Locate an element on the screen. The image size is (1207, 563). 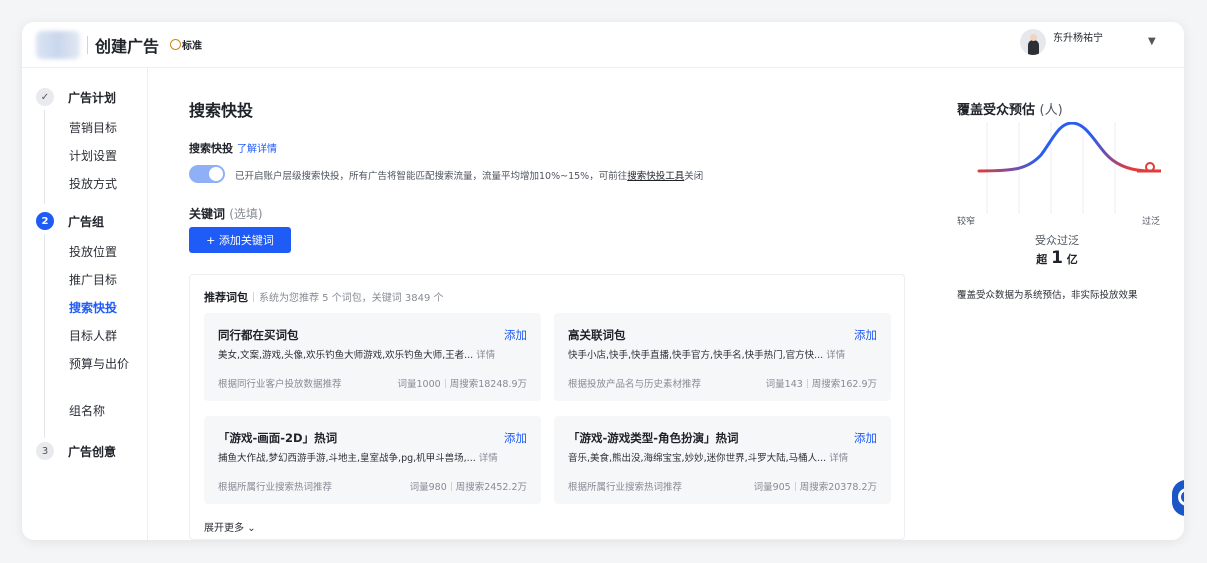
help-float-button is located at coordinates (1178, 498).